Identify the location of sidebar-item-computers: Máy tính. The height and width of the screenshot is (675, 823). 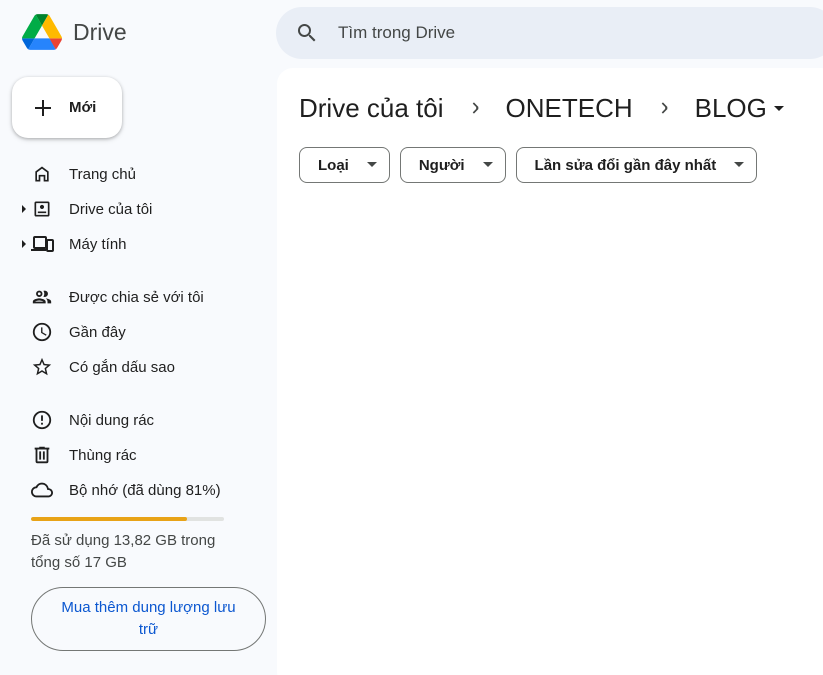
(135, 244).